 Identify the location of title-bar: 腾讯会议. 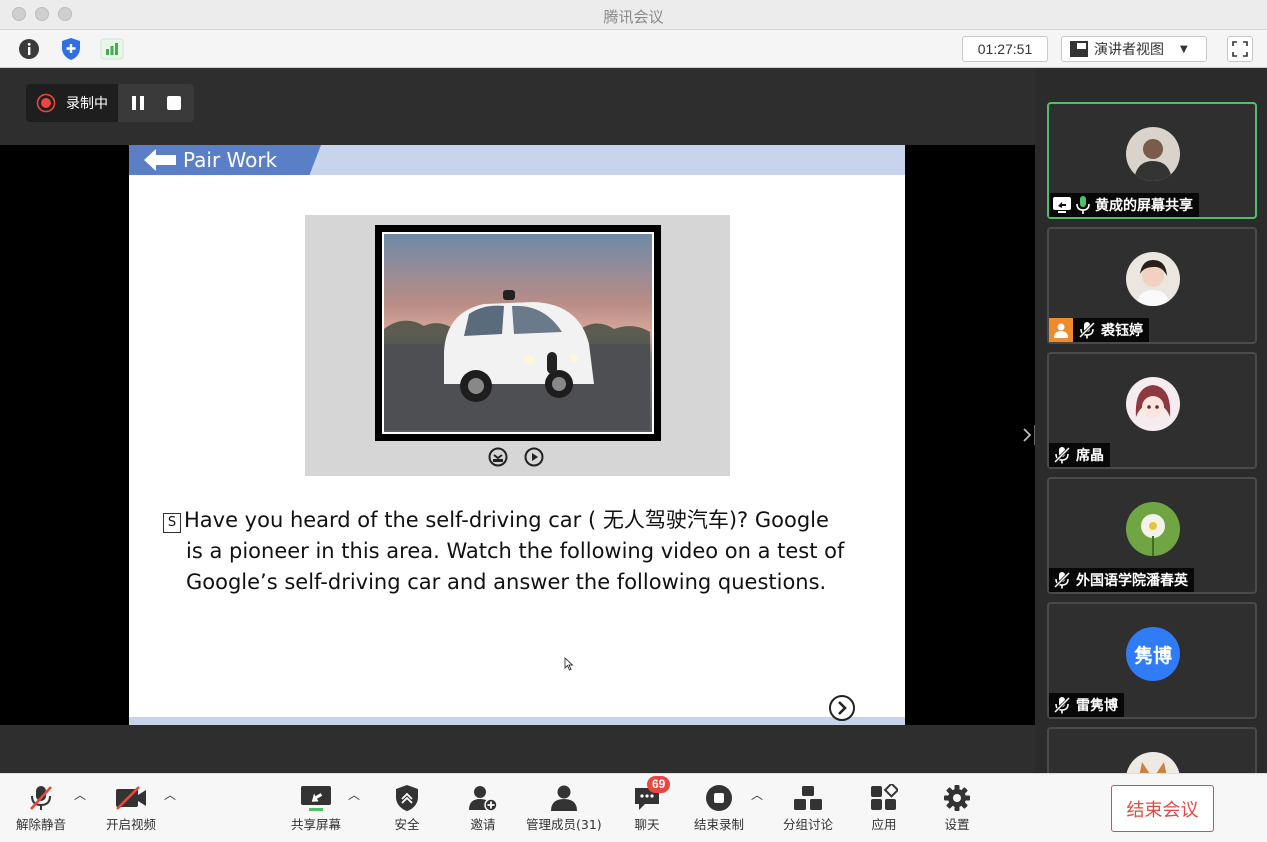
(633, 15).